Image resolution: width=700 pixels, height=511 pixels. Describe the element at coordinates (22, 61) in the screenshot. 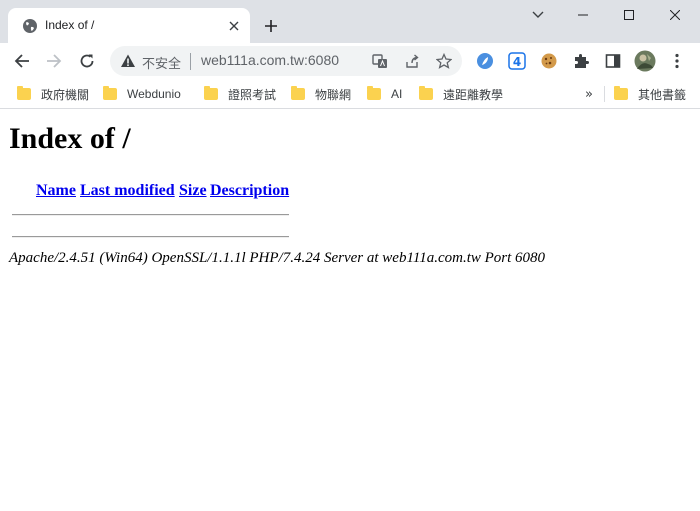

I see `back-button` at that location.